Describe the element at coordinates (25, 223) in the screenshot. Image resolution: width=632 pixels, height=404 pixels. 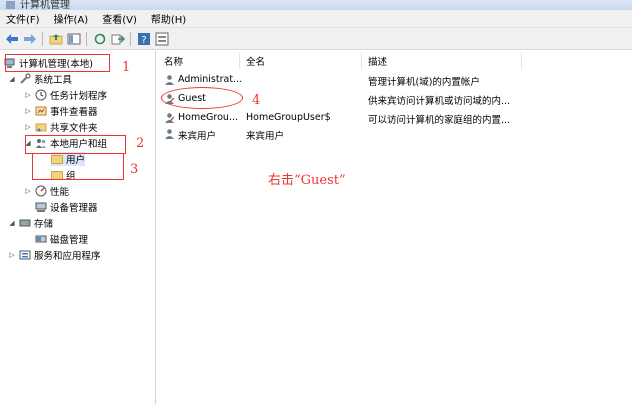
I see `storage-icon` at that location.